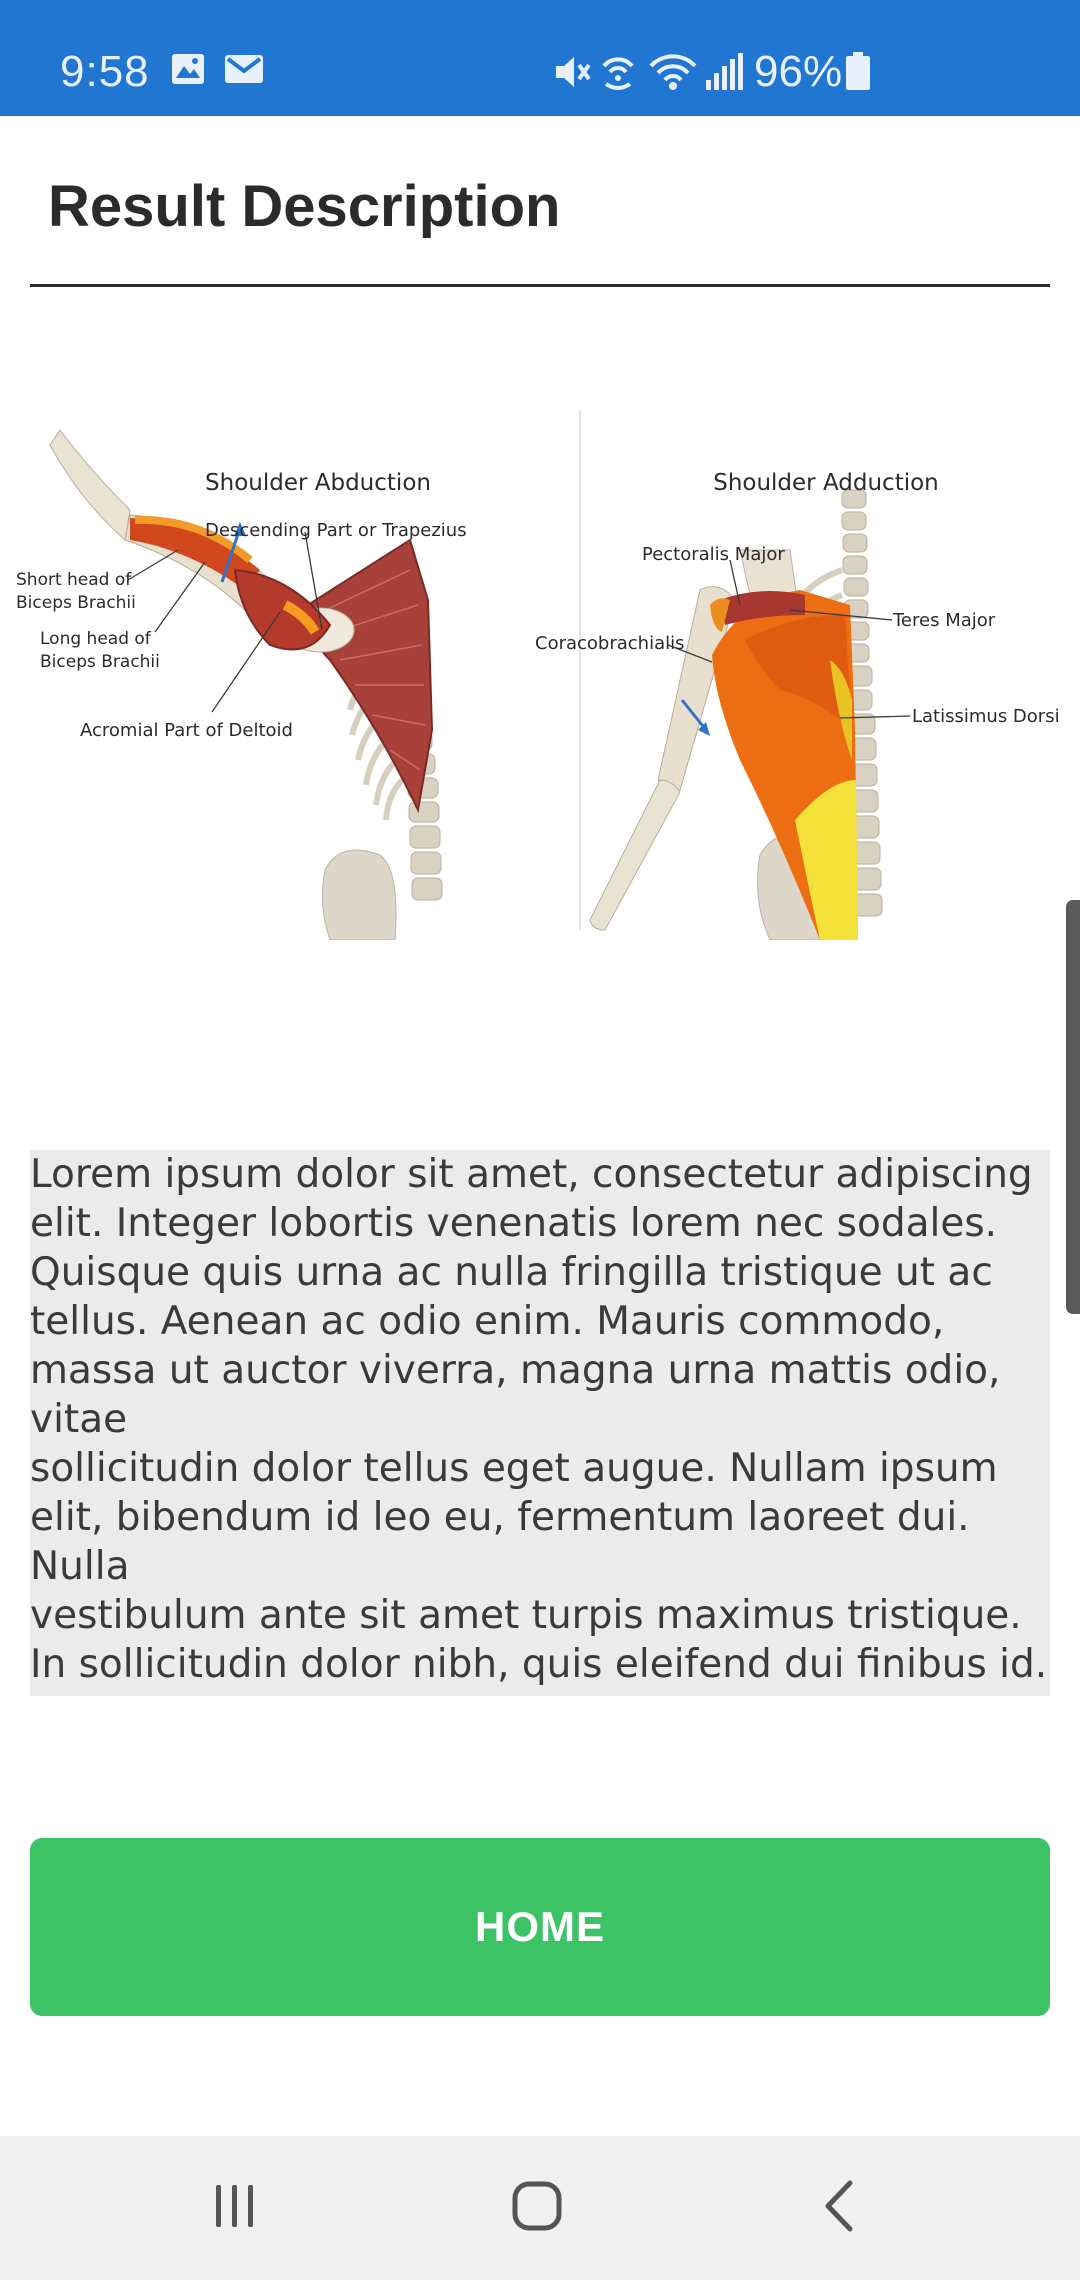 This screenshot has width=1080, height=2280. Describe the element at coordinates (76, 591) in the screenshot. I see `abduction-label-short-biceps: Short head of Biceps Brachii` at that location.